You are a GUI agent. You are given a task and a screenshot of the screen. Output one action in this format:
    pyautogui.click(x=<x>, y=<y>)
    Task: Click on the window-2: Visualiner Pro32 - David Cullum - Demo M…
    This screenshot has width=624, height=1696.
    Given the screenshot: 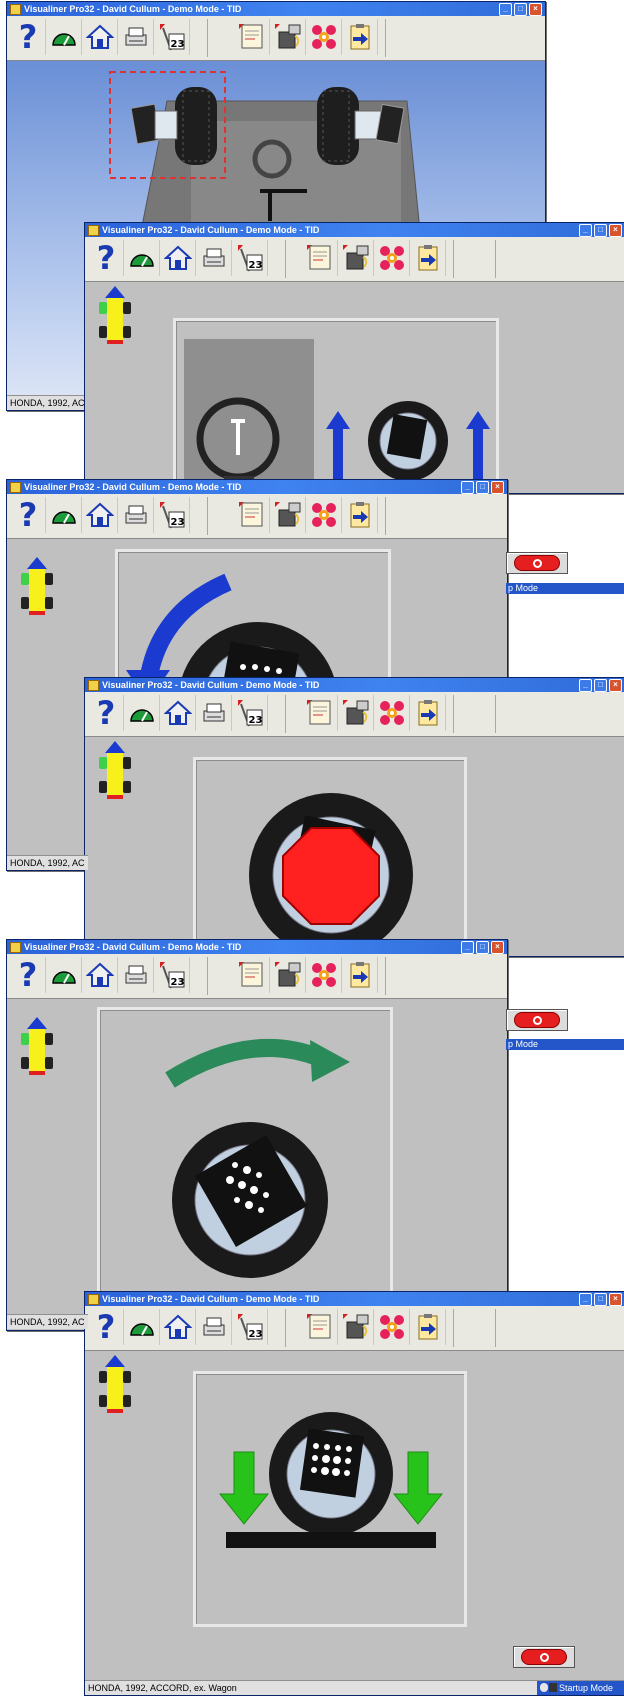 What is the action you would take?
    pyautogui.click(x=354, y=358)
    